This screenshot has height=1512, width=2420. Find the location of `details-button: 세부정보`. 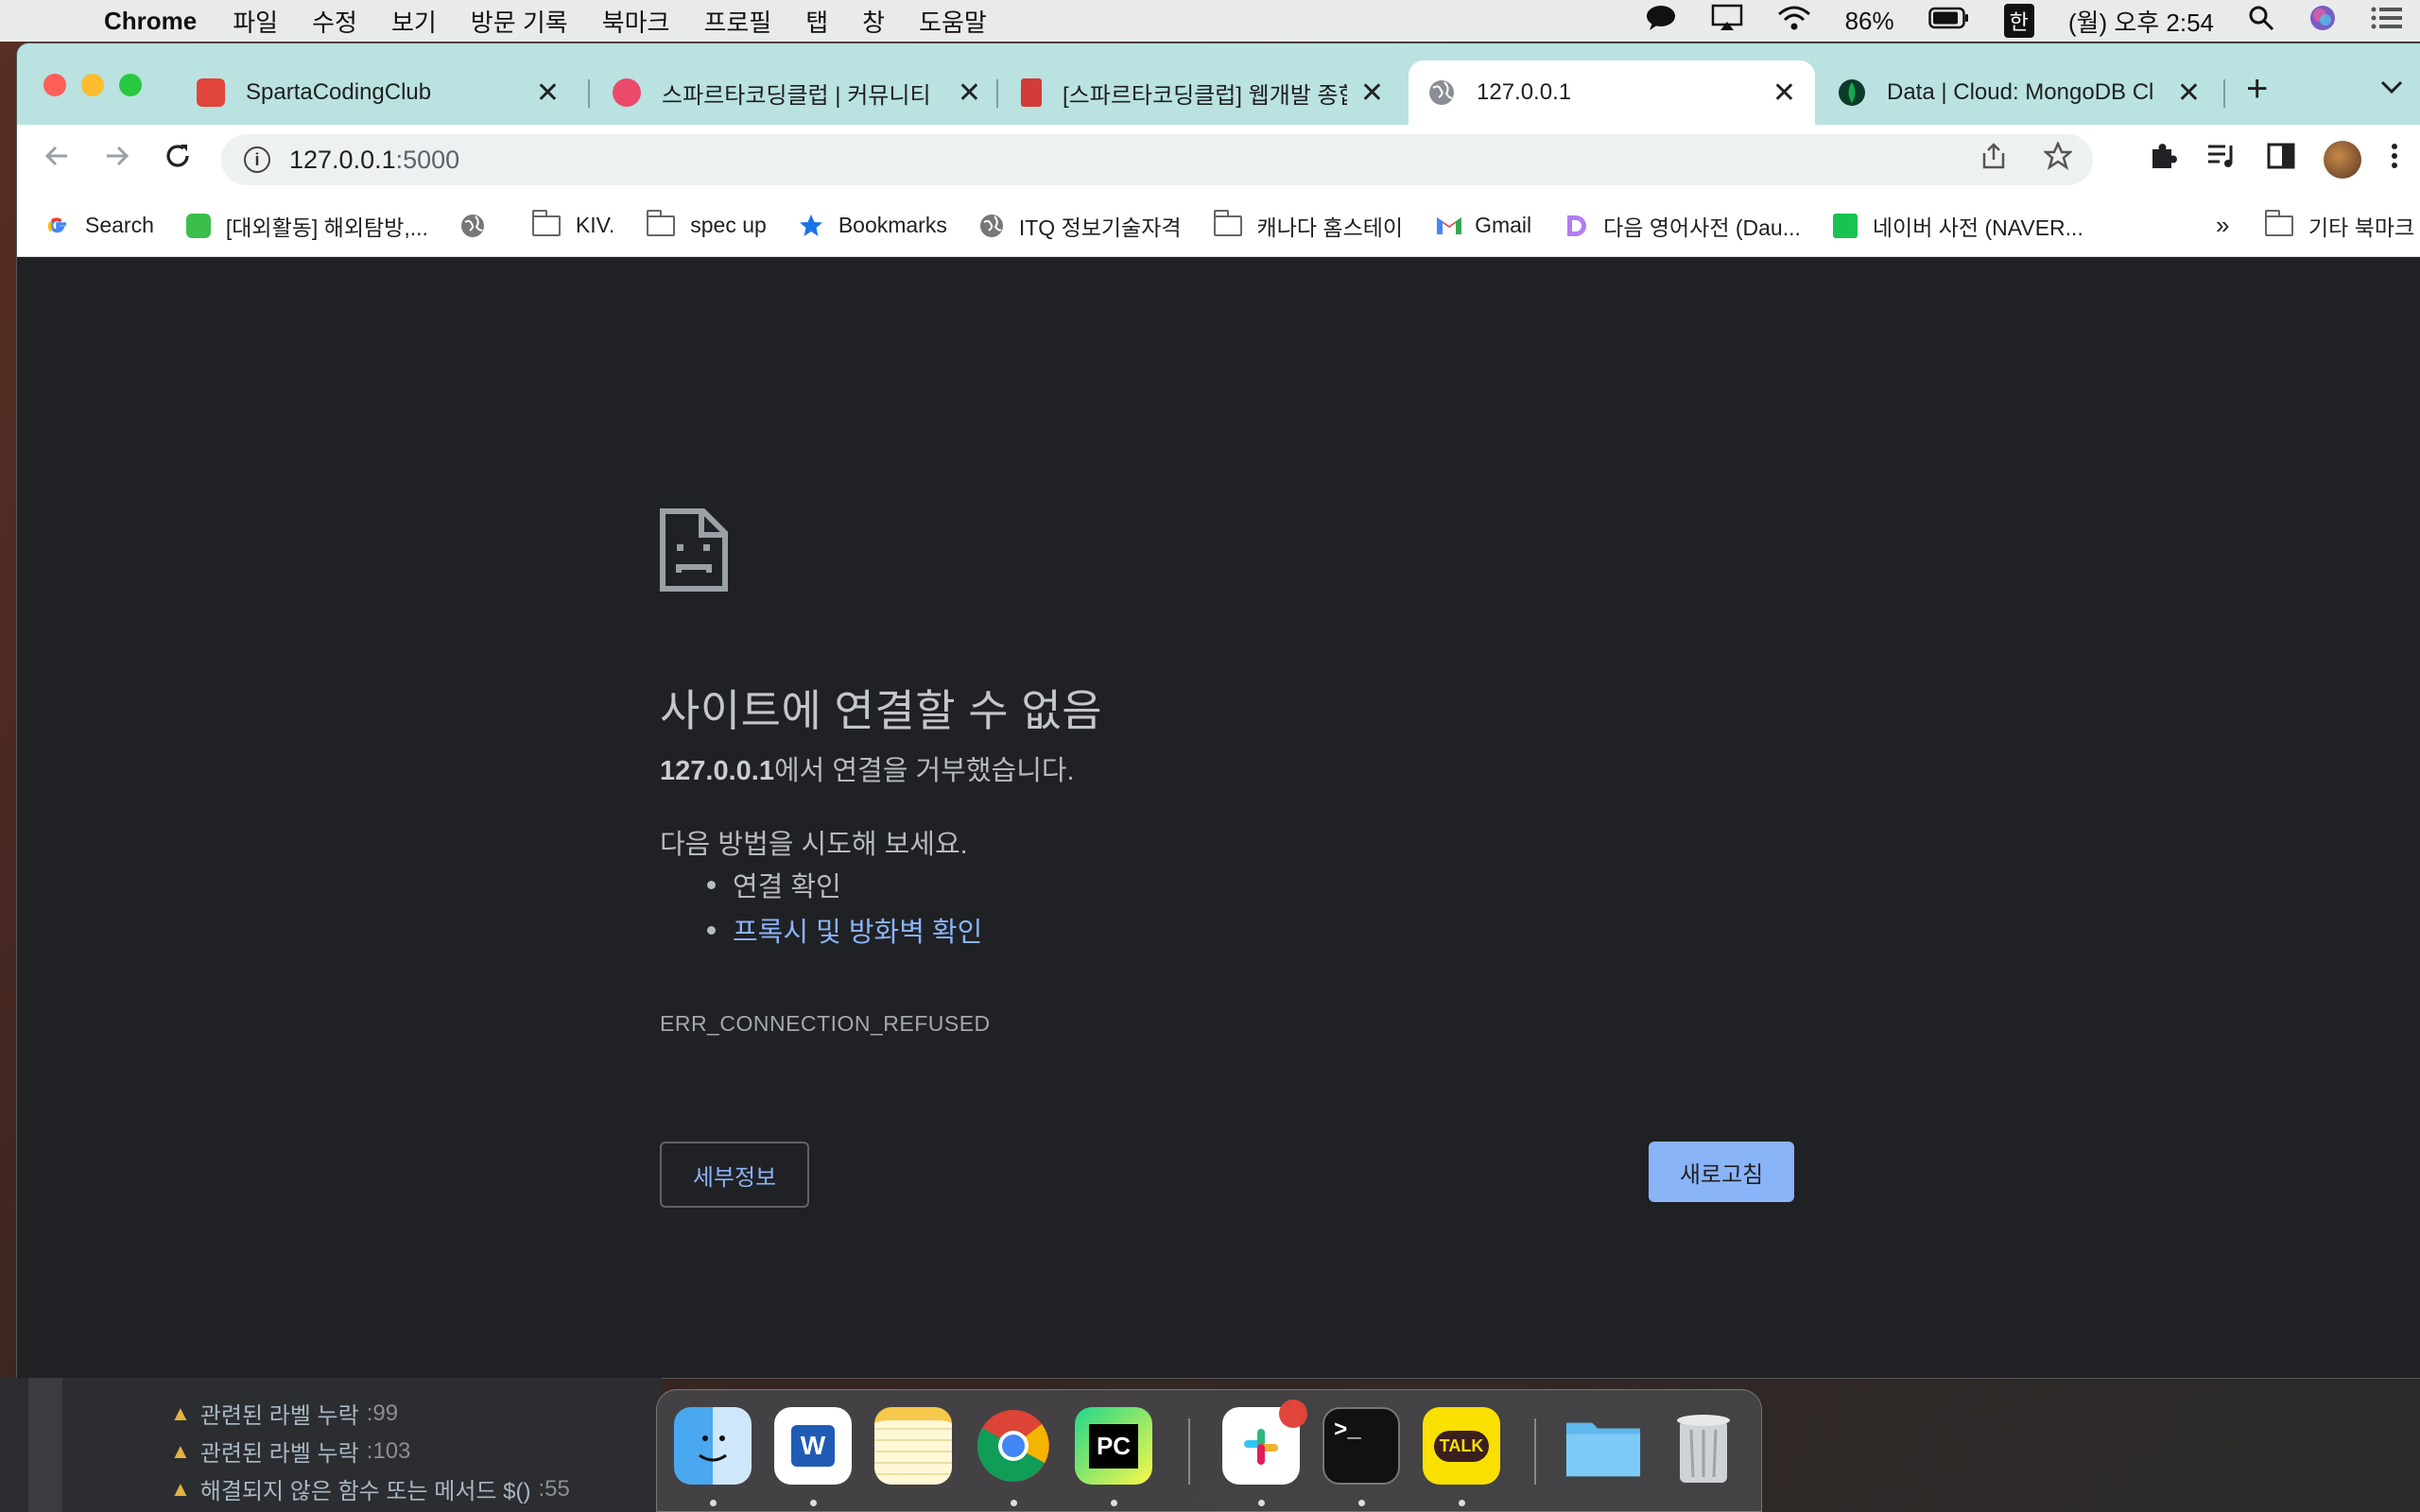

details-button: 세부정보 is located at coordinates (735, 1175).